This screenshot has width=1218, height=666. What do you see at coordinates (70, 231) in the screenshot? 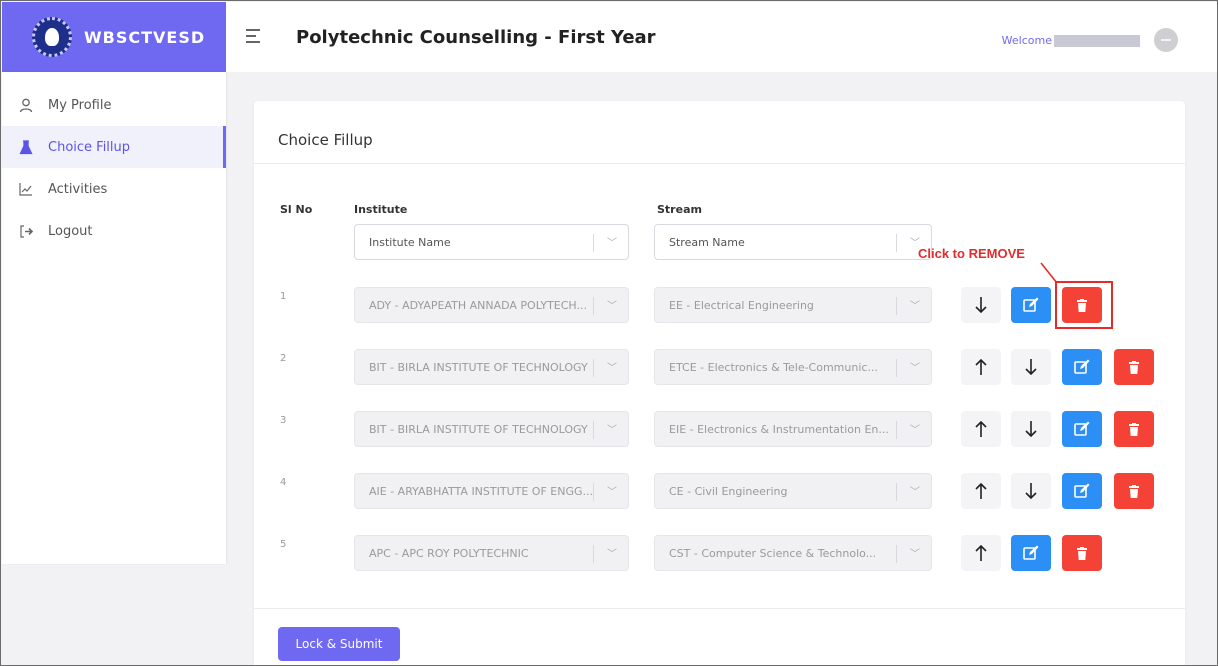
I see `sidebar-item-label: Logout` at bounding box center [70, 231].